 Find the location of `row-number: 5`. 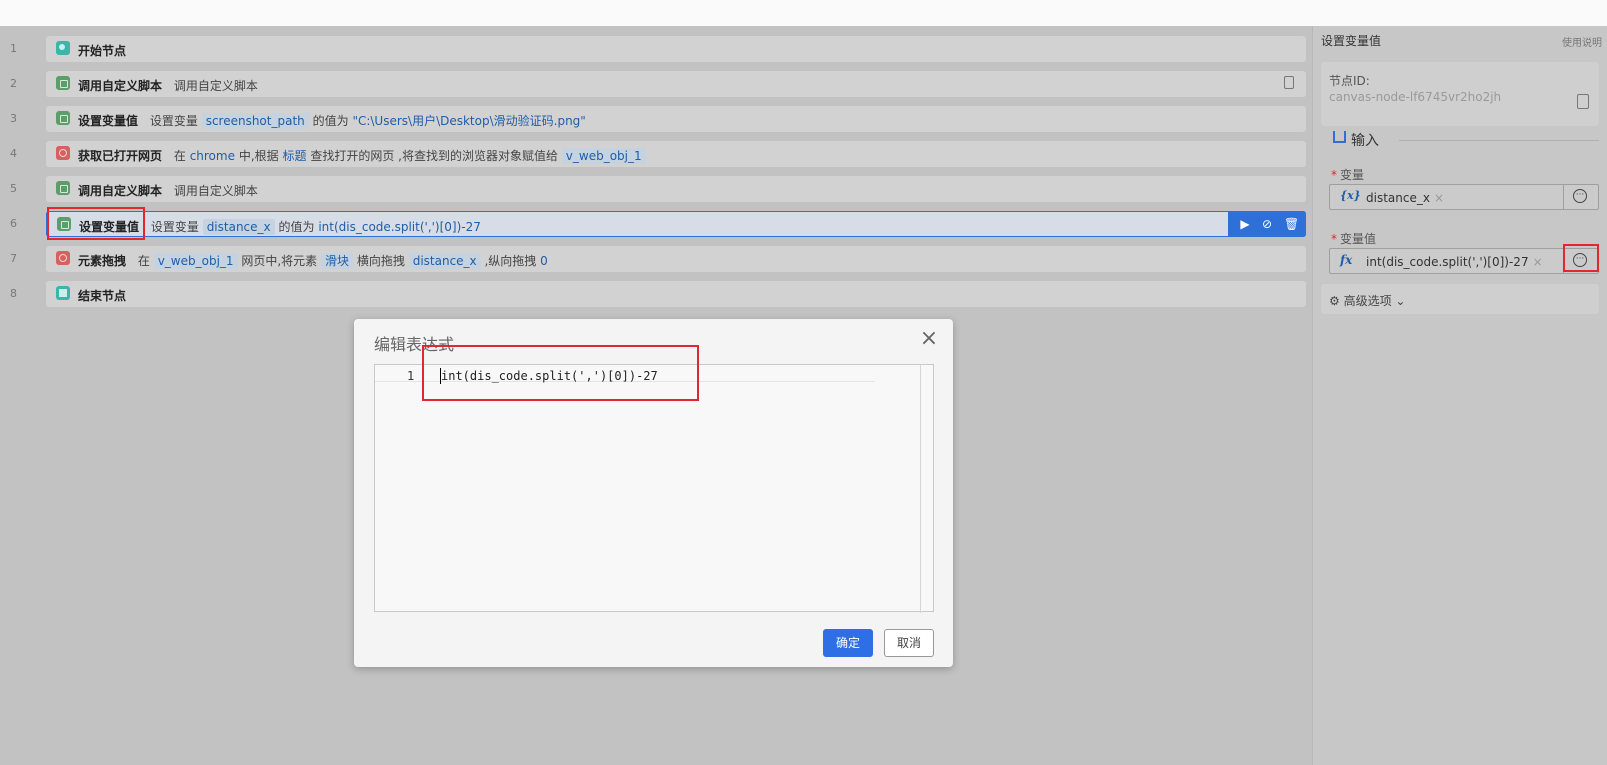

row-number: 5 is located at coordinates (13, 188).